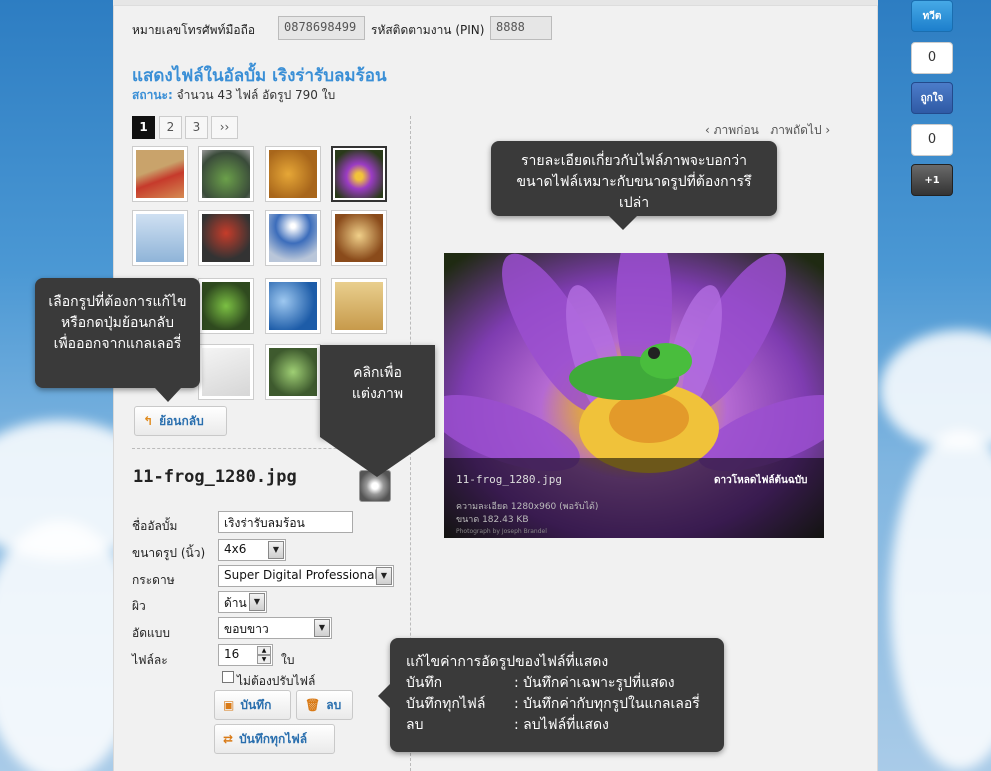 The width and height of the screenshot is (991, 771). What do you see at coordinates (306, 576) in the screenshot?
I see `paper-select: Super Digital Professional ▼` at bounding box center [306, 576].